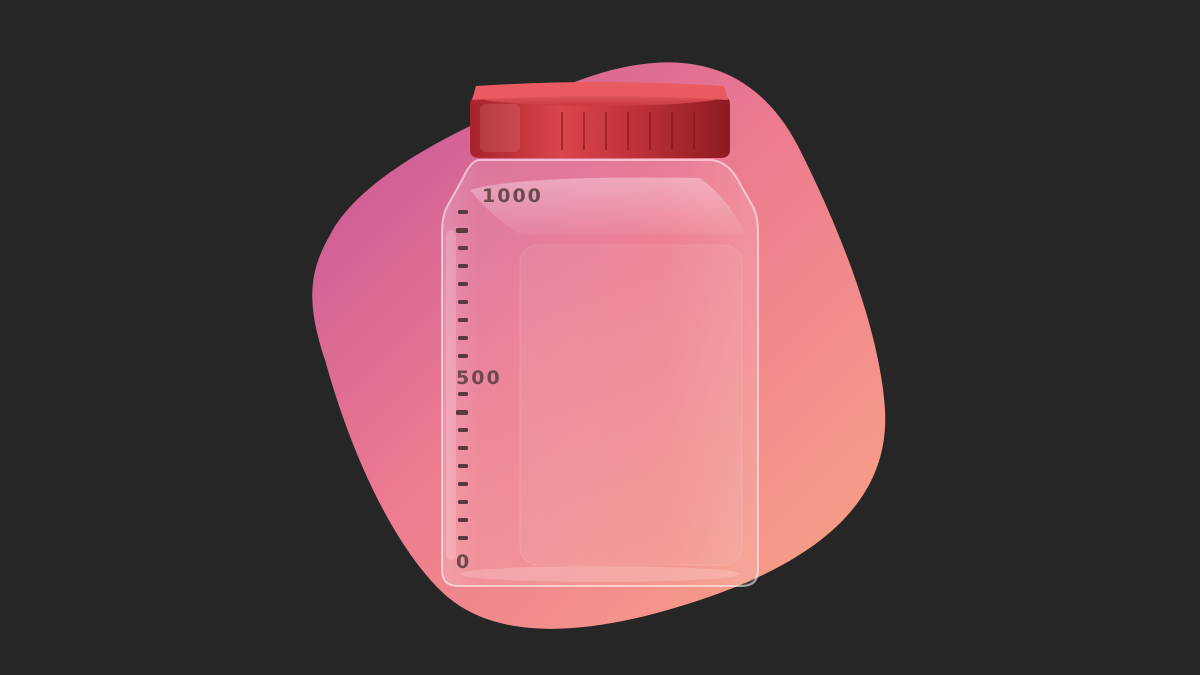 The width and height of the screenshot is (1200, 675). Describe the element at coordinates (479, 378) in the screenshot. I see `scale-label-500: 500` at that location.